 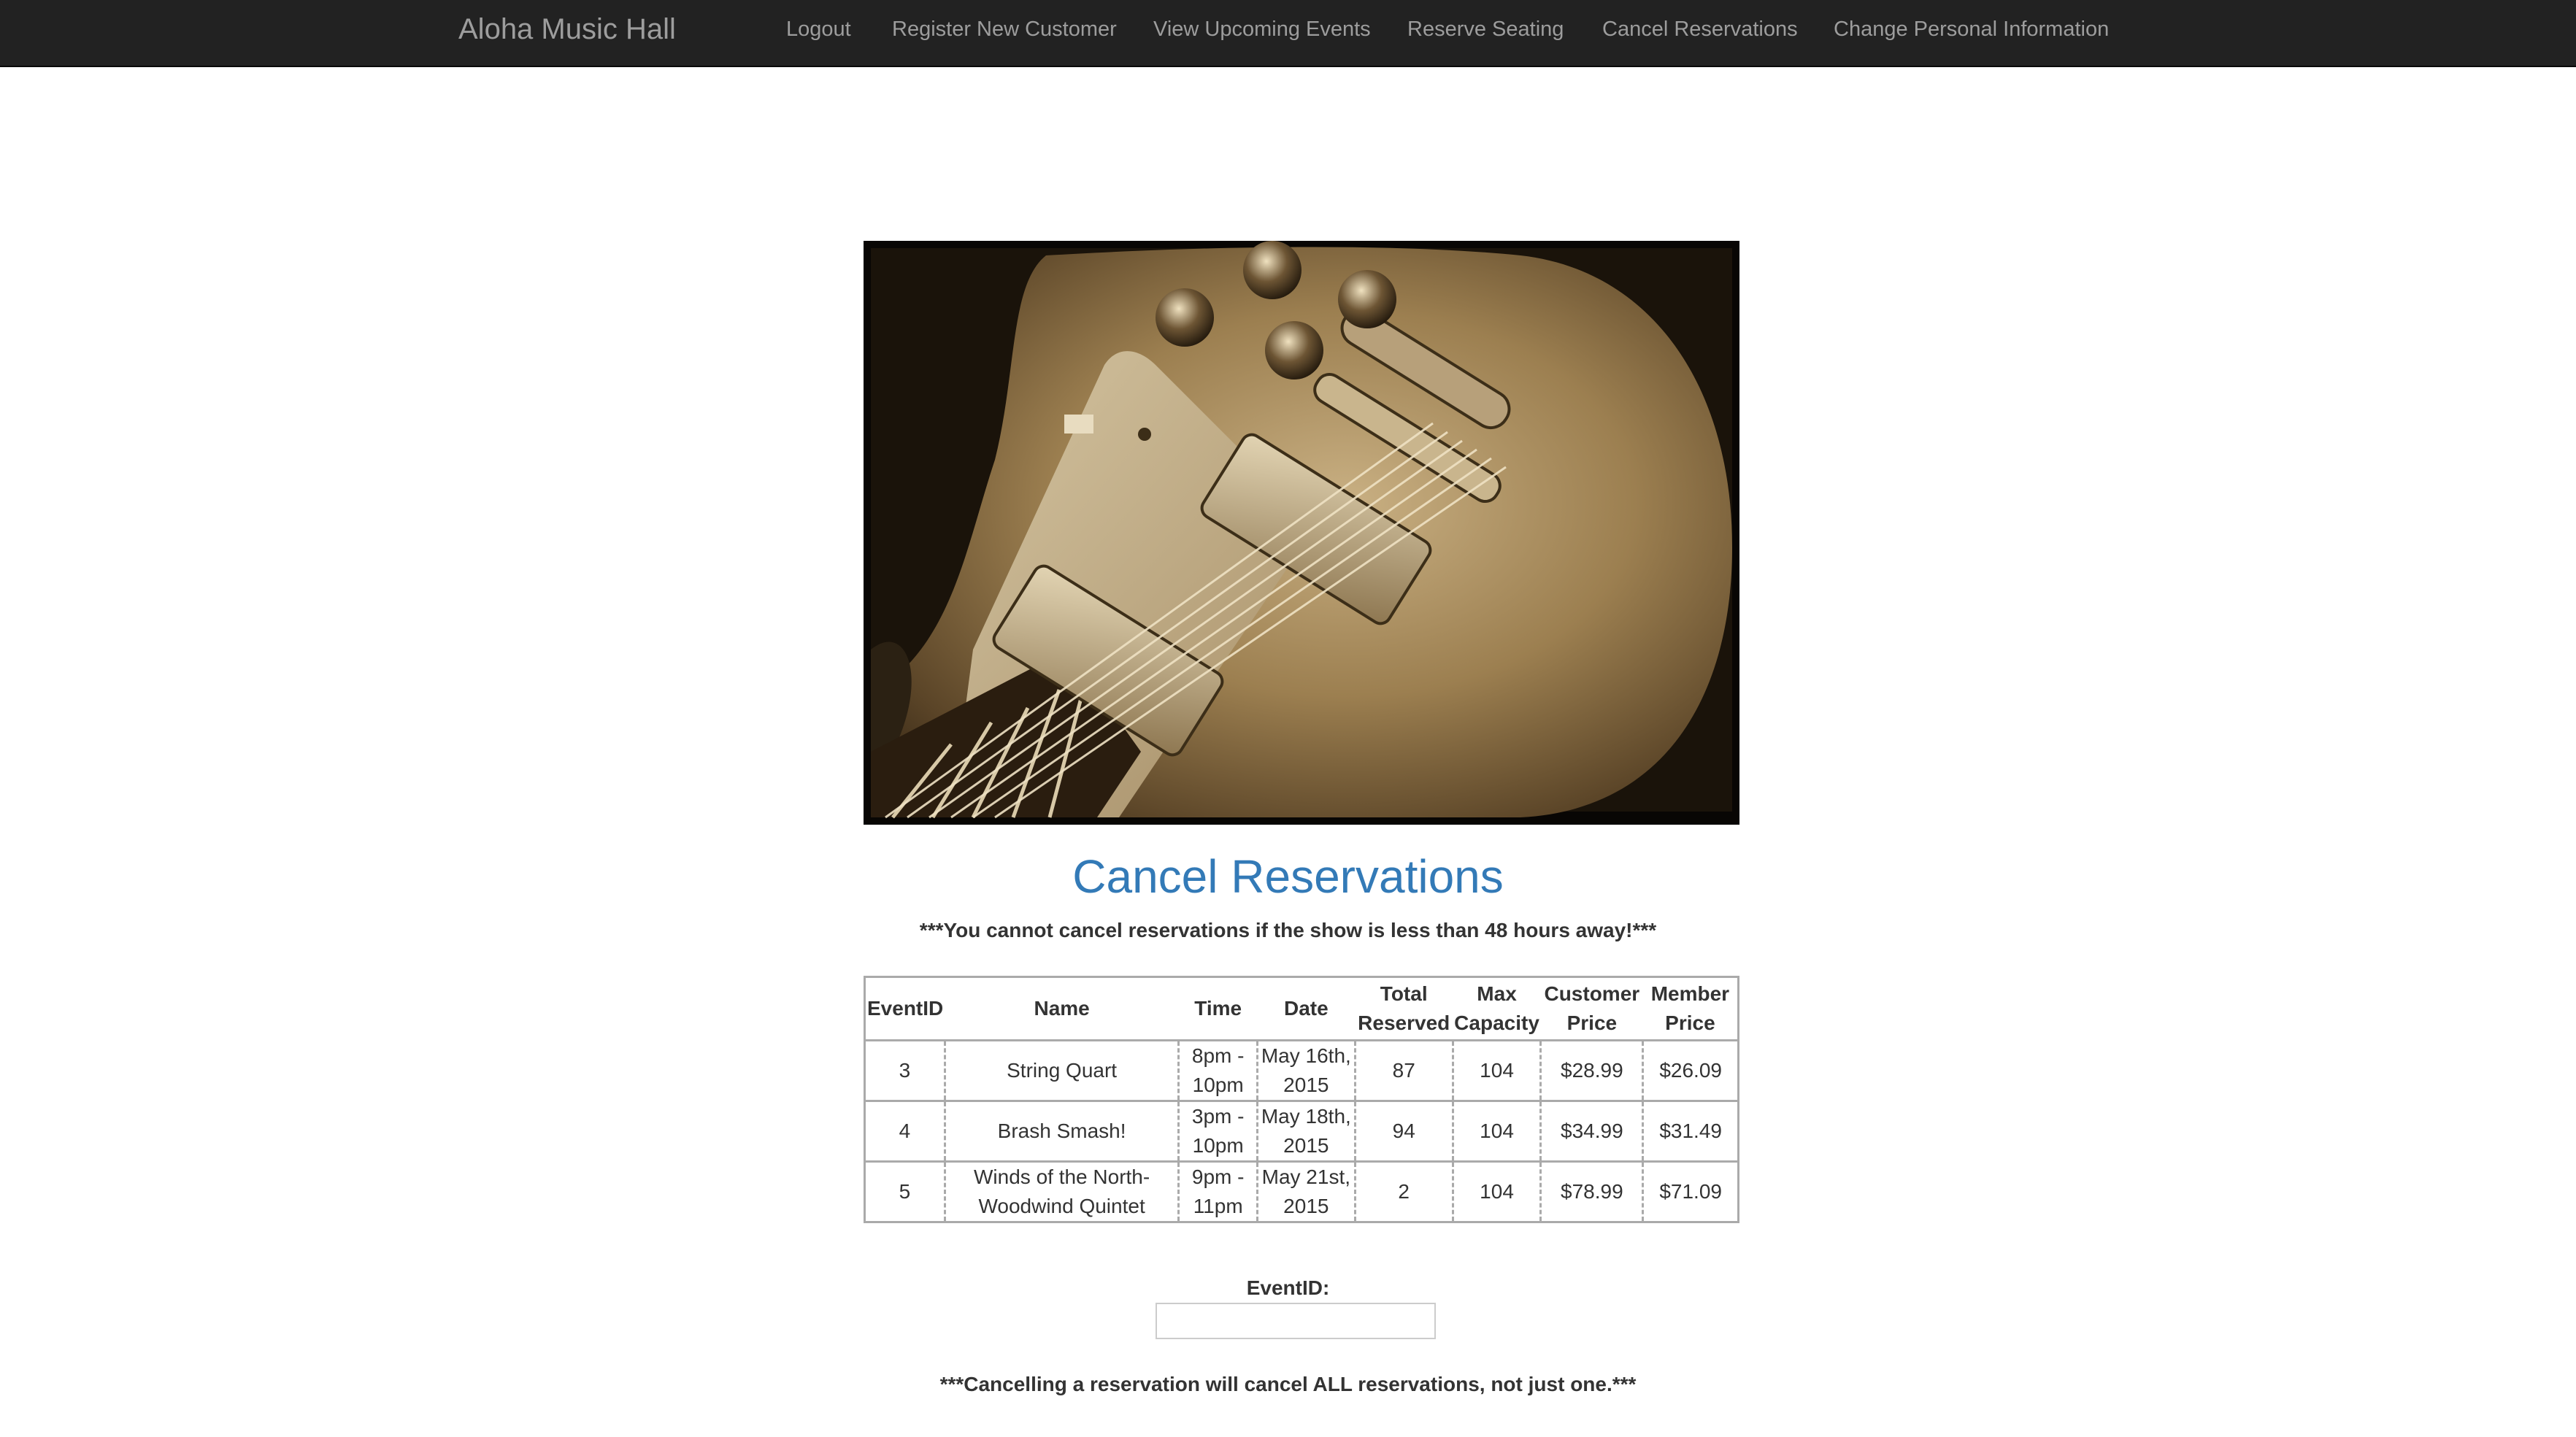 What do you see at coordinates (1690, 1132) in the screenshot?
I see `cell-member-price: $31.49` at bounding box center [1690, 1132].